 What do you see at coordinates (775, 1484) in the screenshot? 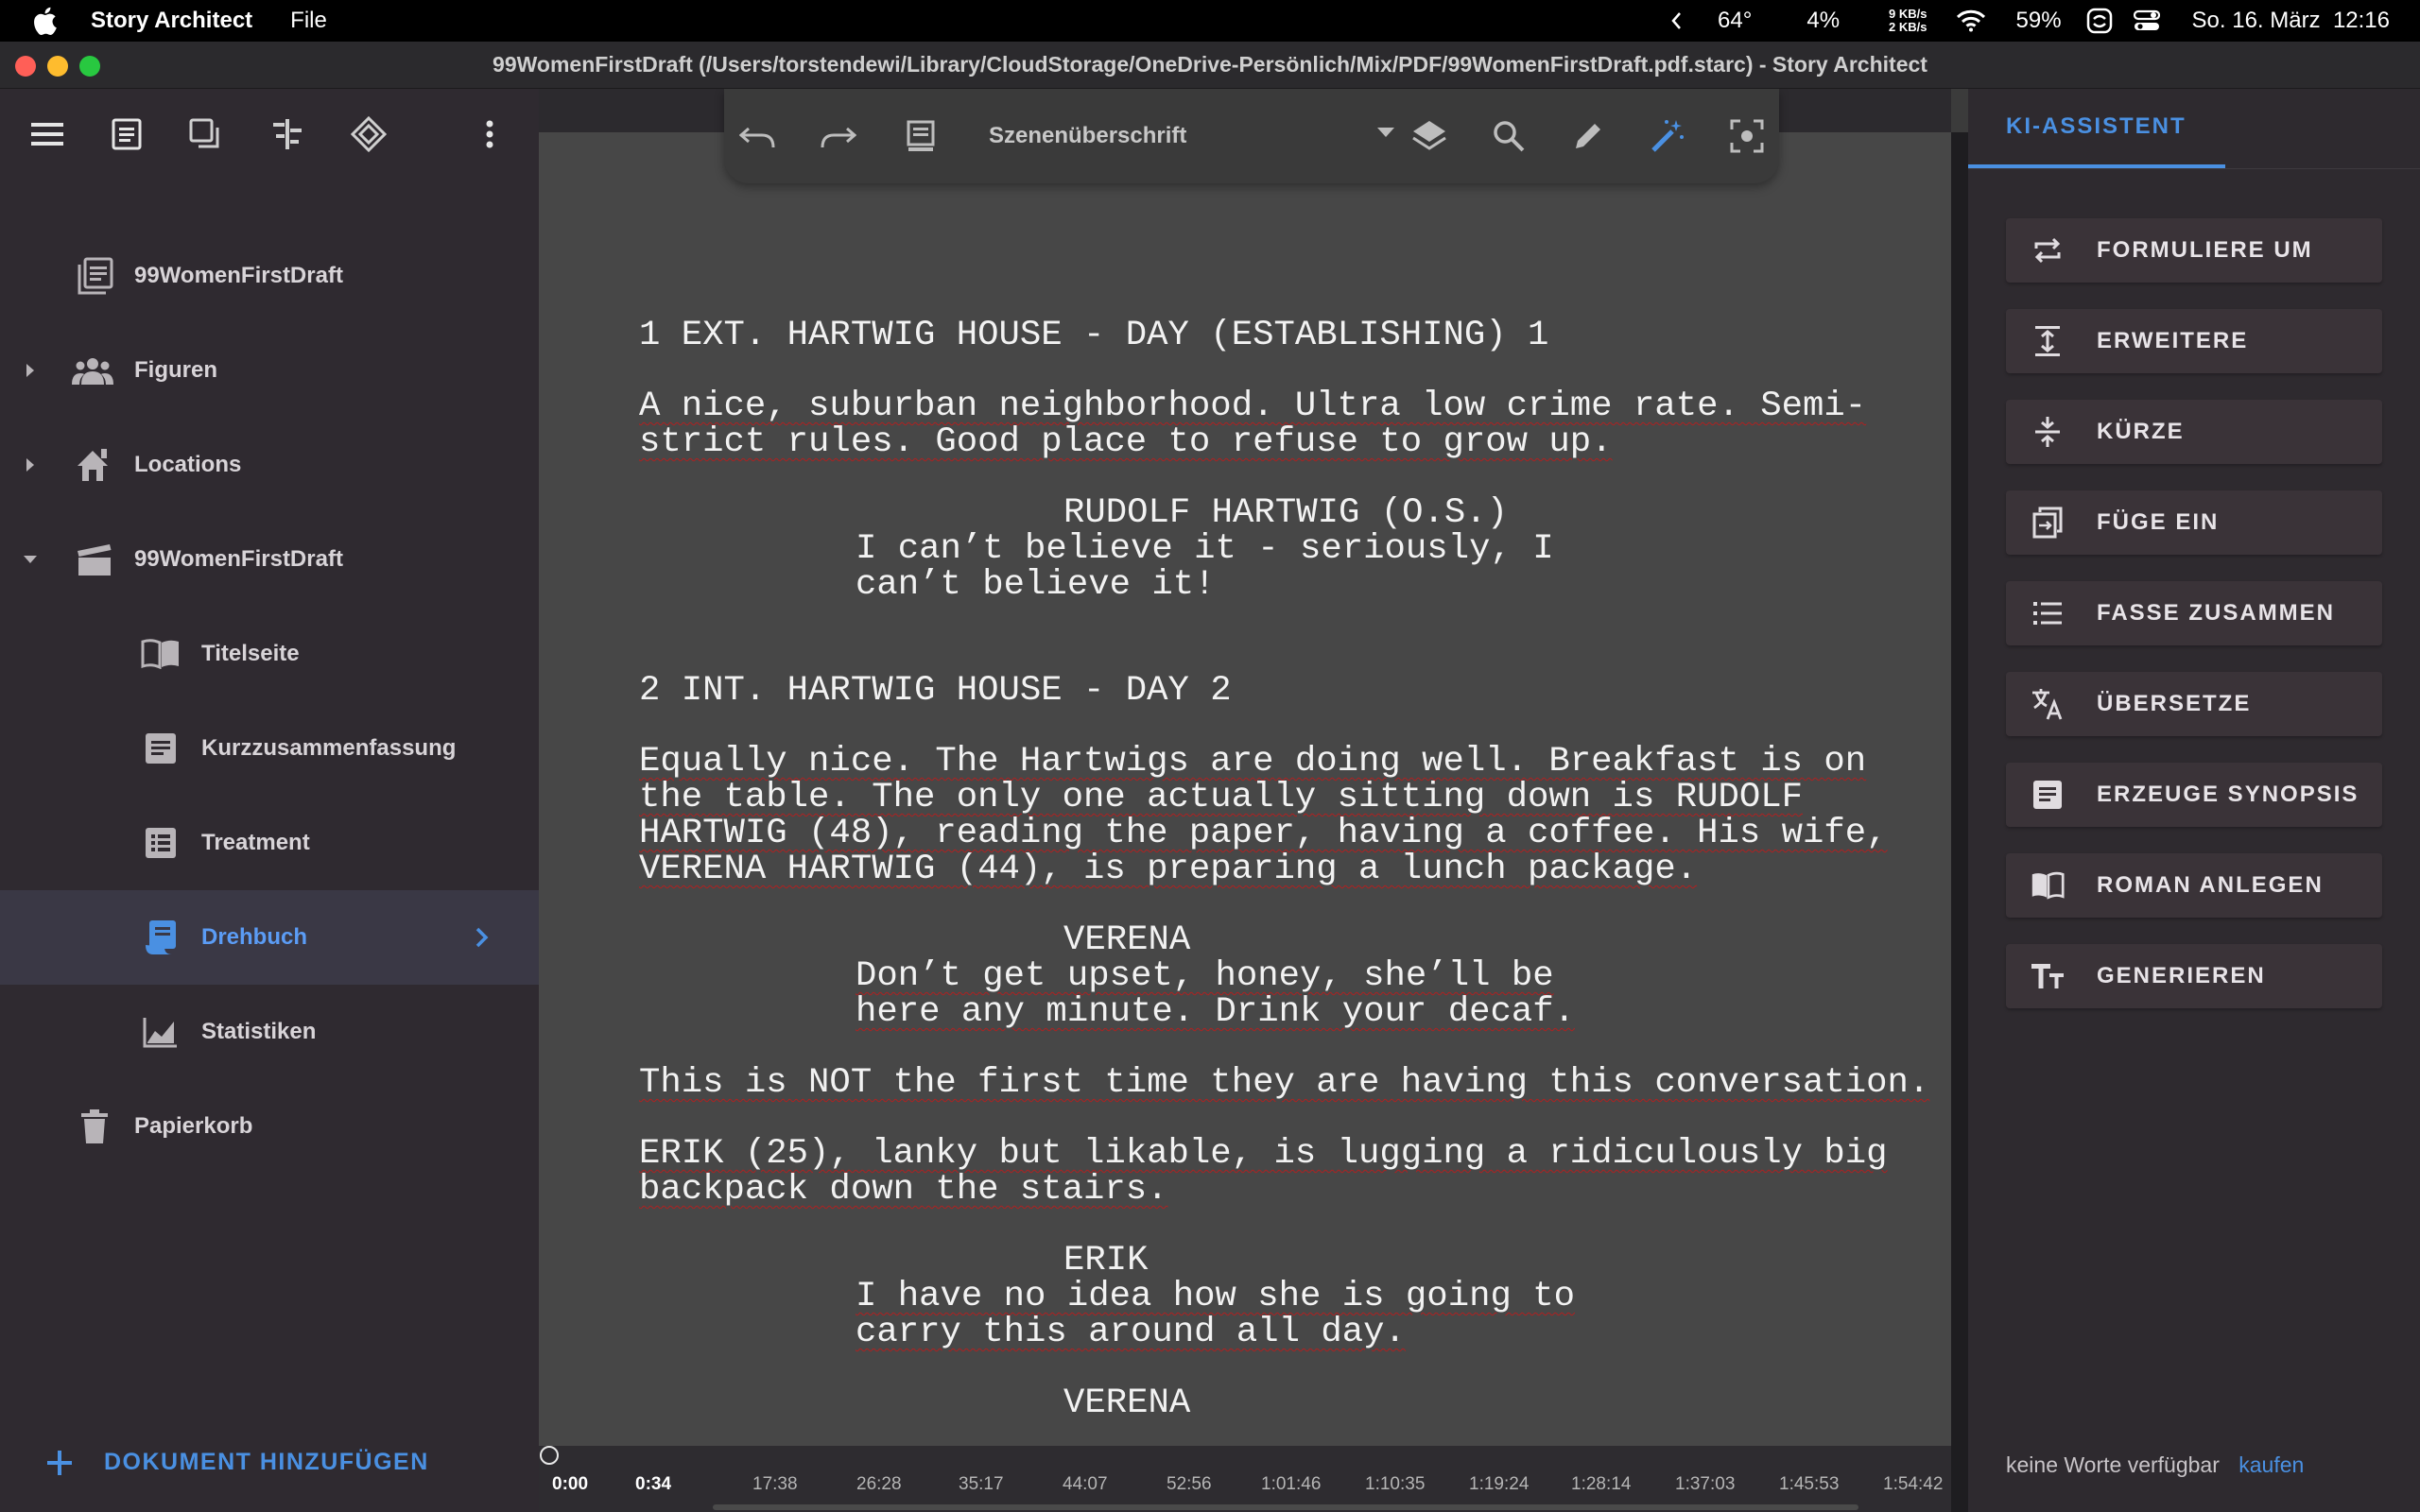
I see `timeline-label: 17:38` at bounding box center [775, 1484].